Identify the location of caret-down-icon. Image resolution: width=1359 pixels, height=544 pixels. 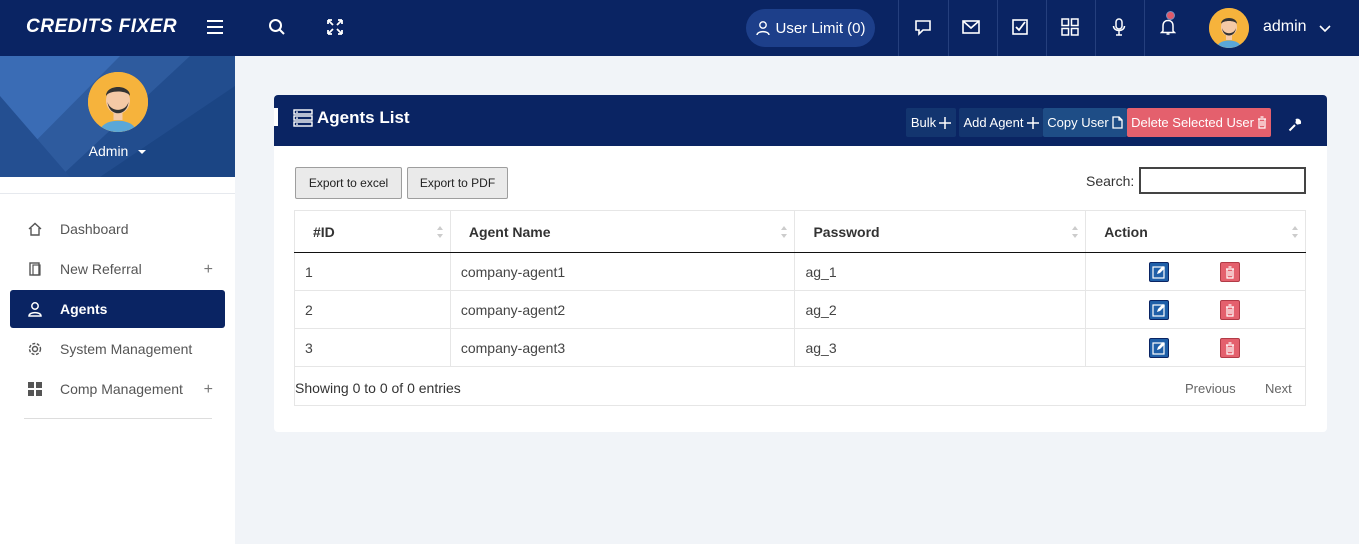
(142, 152).